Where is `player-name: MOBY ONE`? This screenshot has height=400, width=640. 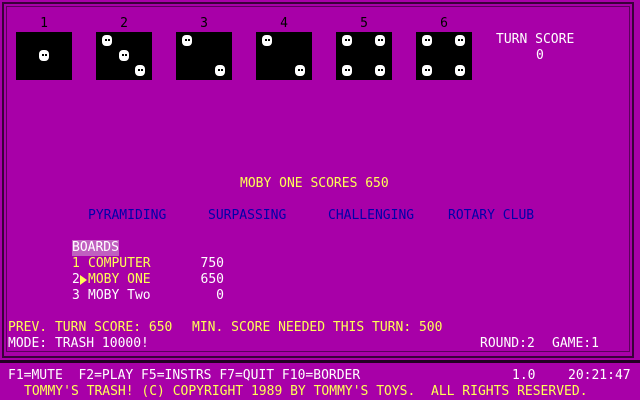 player-name: MOBY ONE is located at coordinates (119, 279).